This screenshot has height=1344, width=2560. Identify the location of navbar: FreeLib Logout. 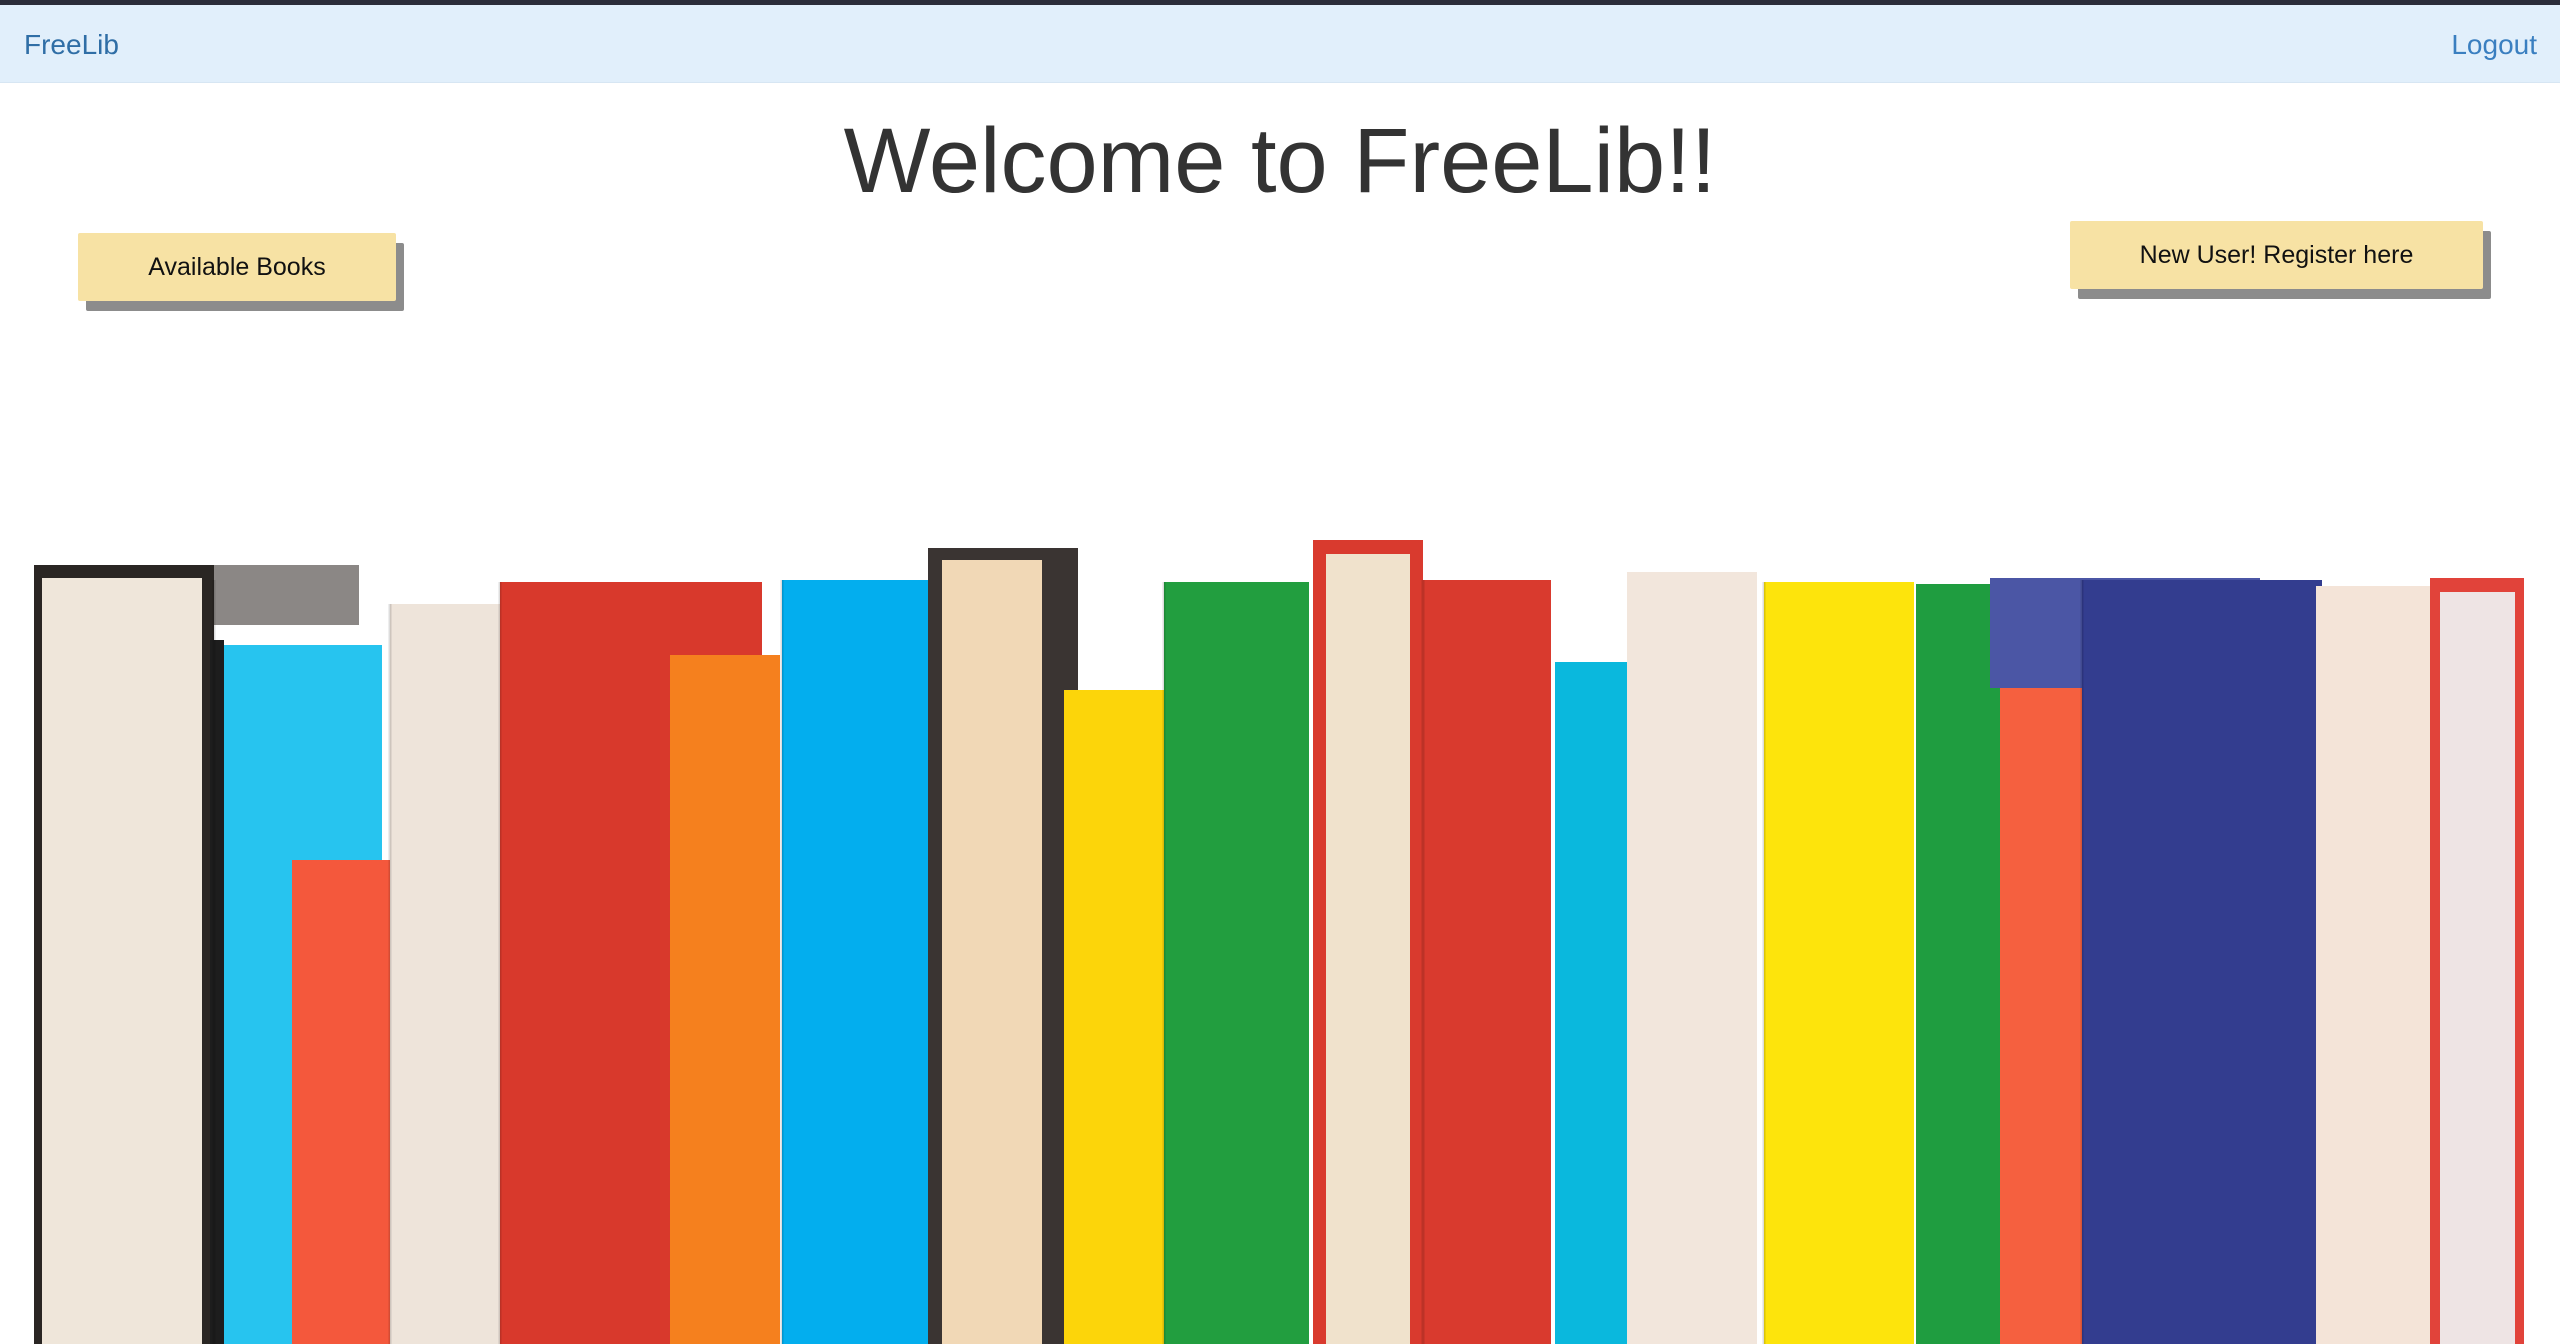
(1280, 44).